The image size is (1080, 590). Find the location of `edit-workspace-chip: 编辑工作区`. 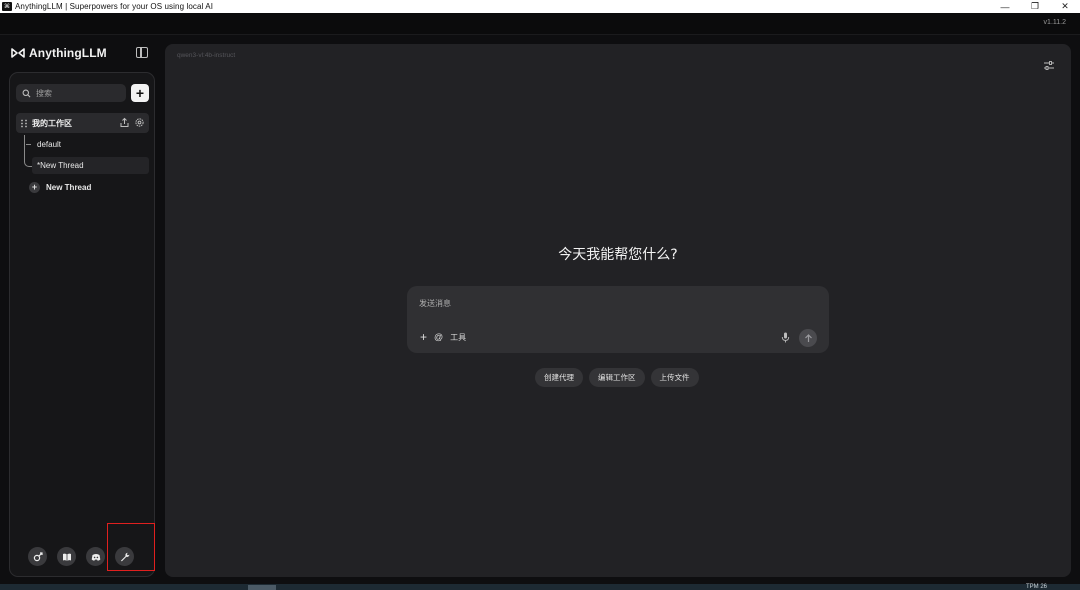

edit-workspace-chip: 编辑工作区 is located at coordinates (617, 377).